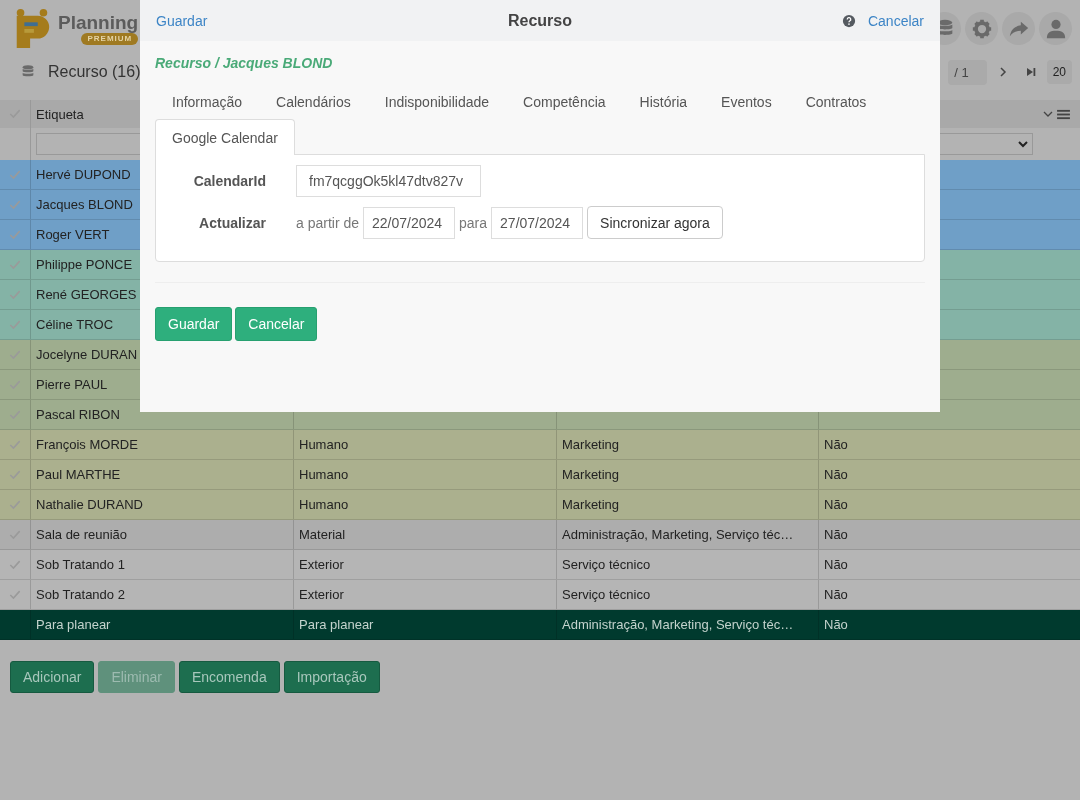 The image size is (1080, 800). Describe the element at coordinates (424, 534) in the screenshot. I see `table-cell: Material` at that location.